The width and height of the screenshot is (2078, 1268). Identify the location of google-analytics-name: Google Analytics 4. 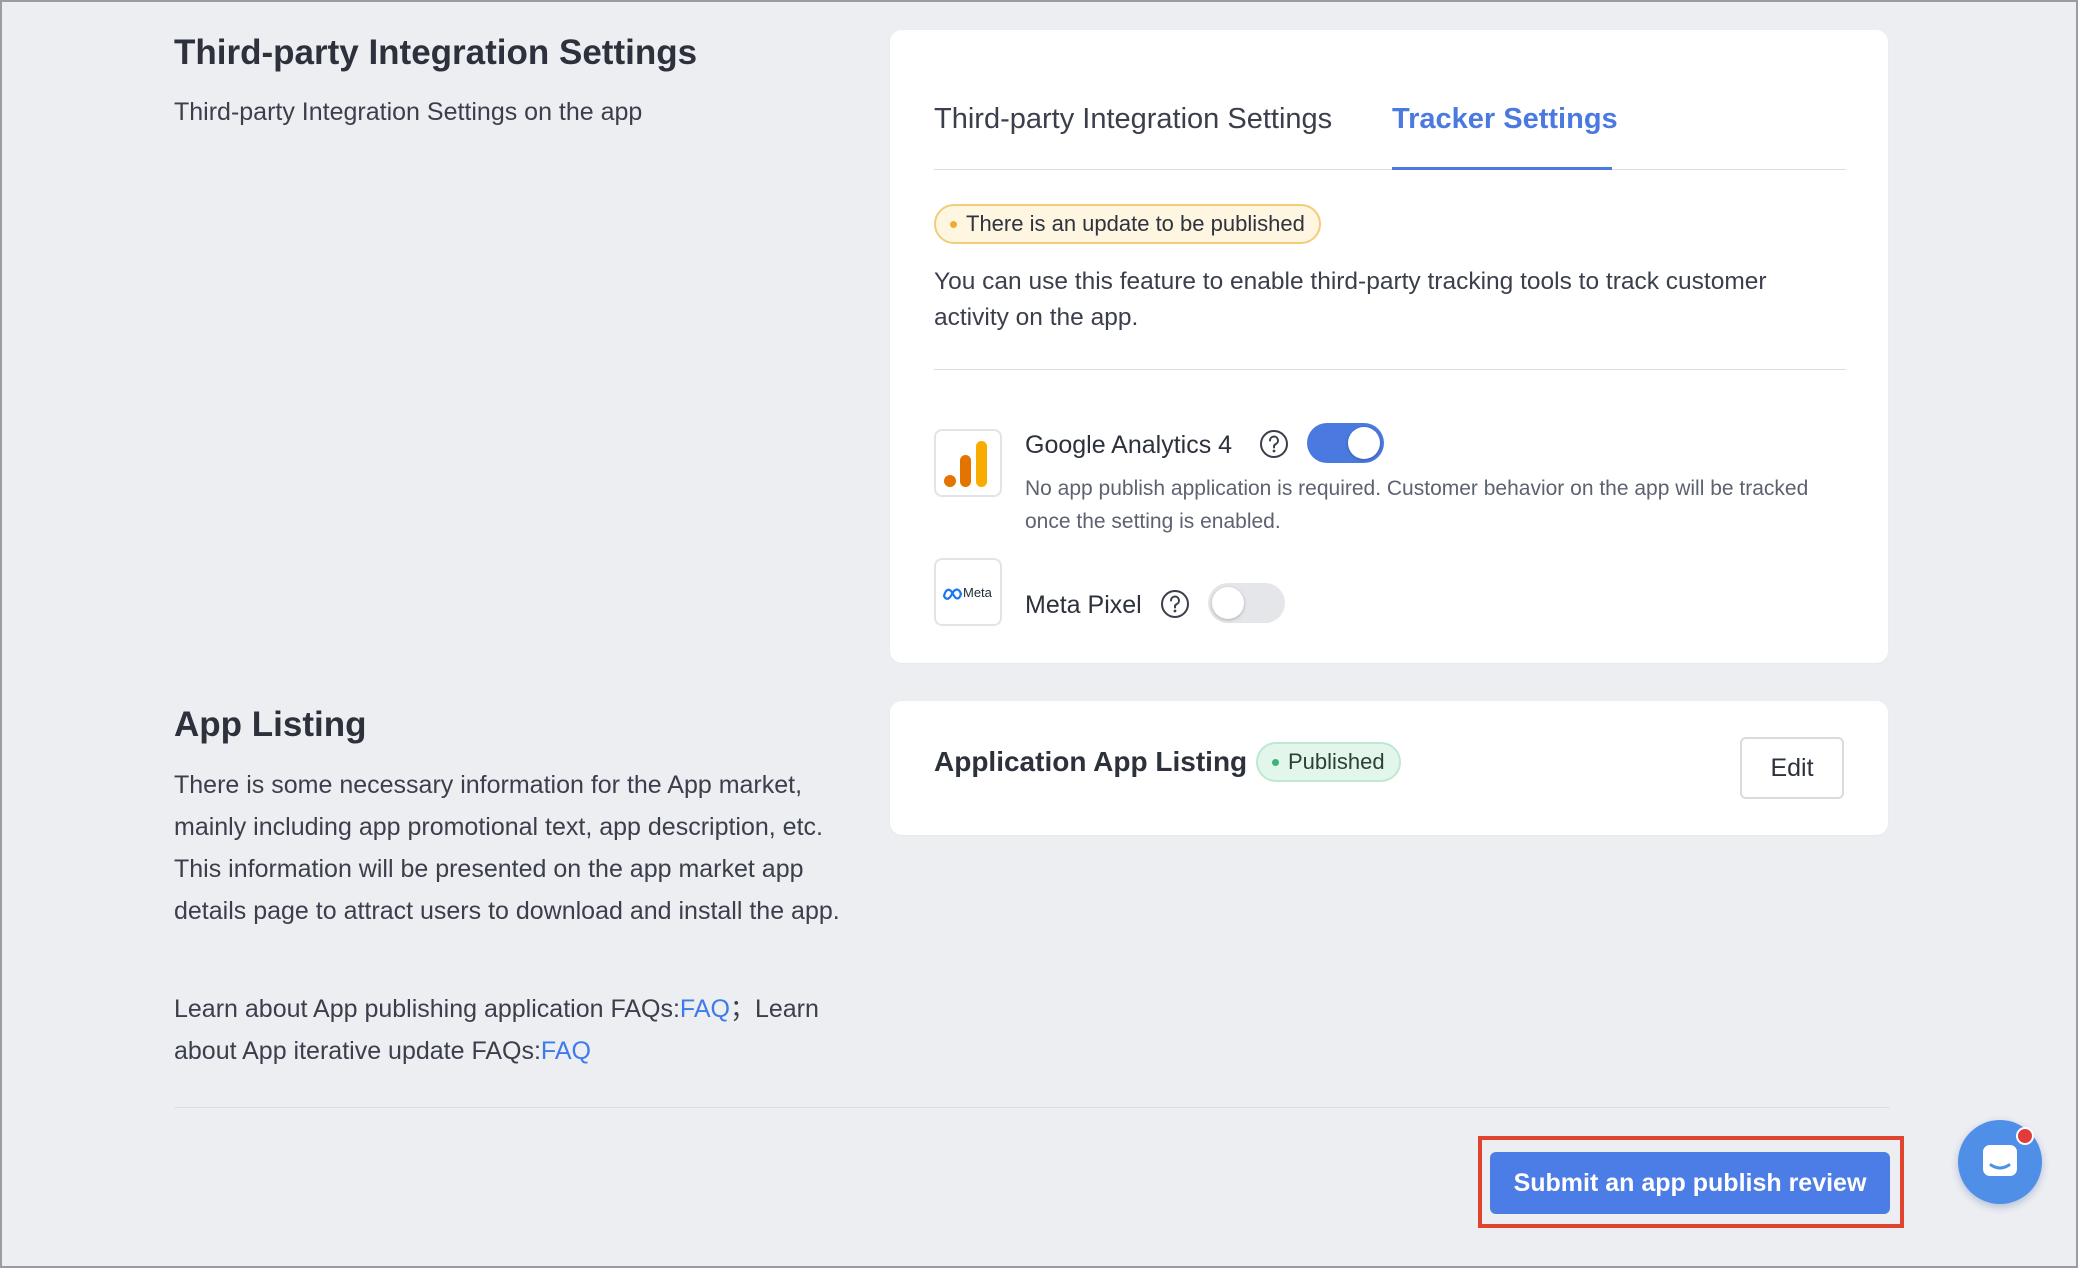
(1129, 445).